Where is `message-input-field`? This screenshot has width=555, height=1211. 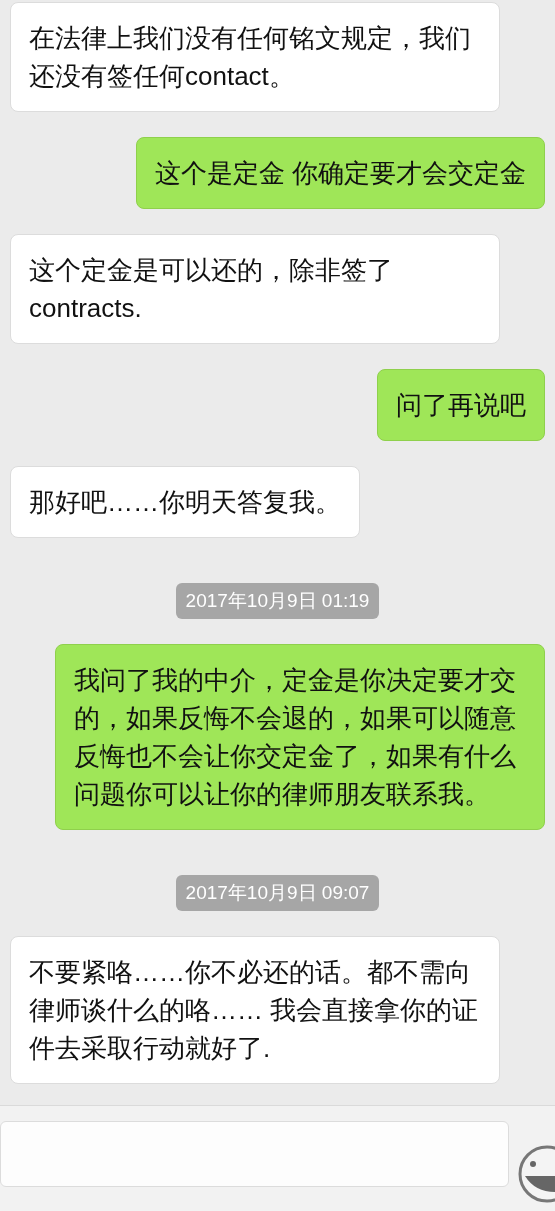 message-input-field is located at coordinates (254, 1153).